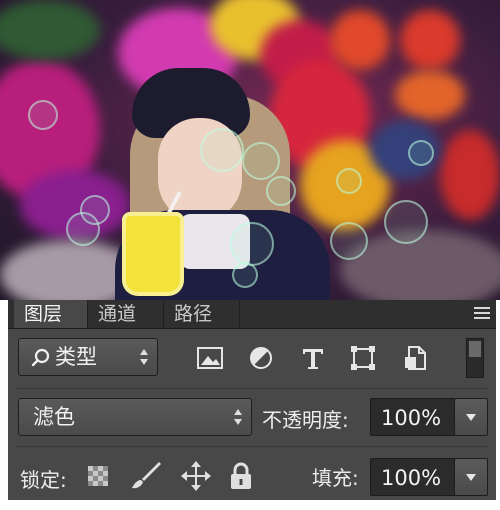 This screenshot has height=510, width=500. What do you see at coordinates (50, 30) in the screenshot?
I see `foliage-blob` at bounding box center [50, 30].